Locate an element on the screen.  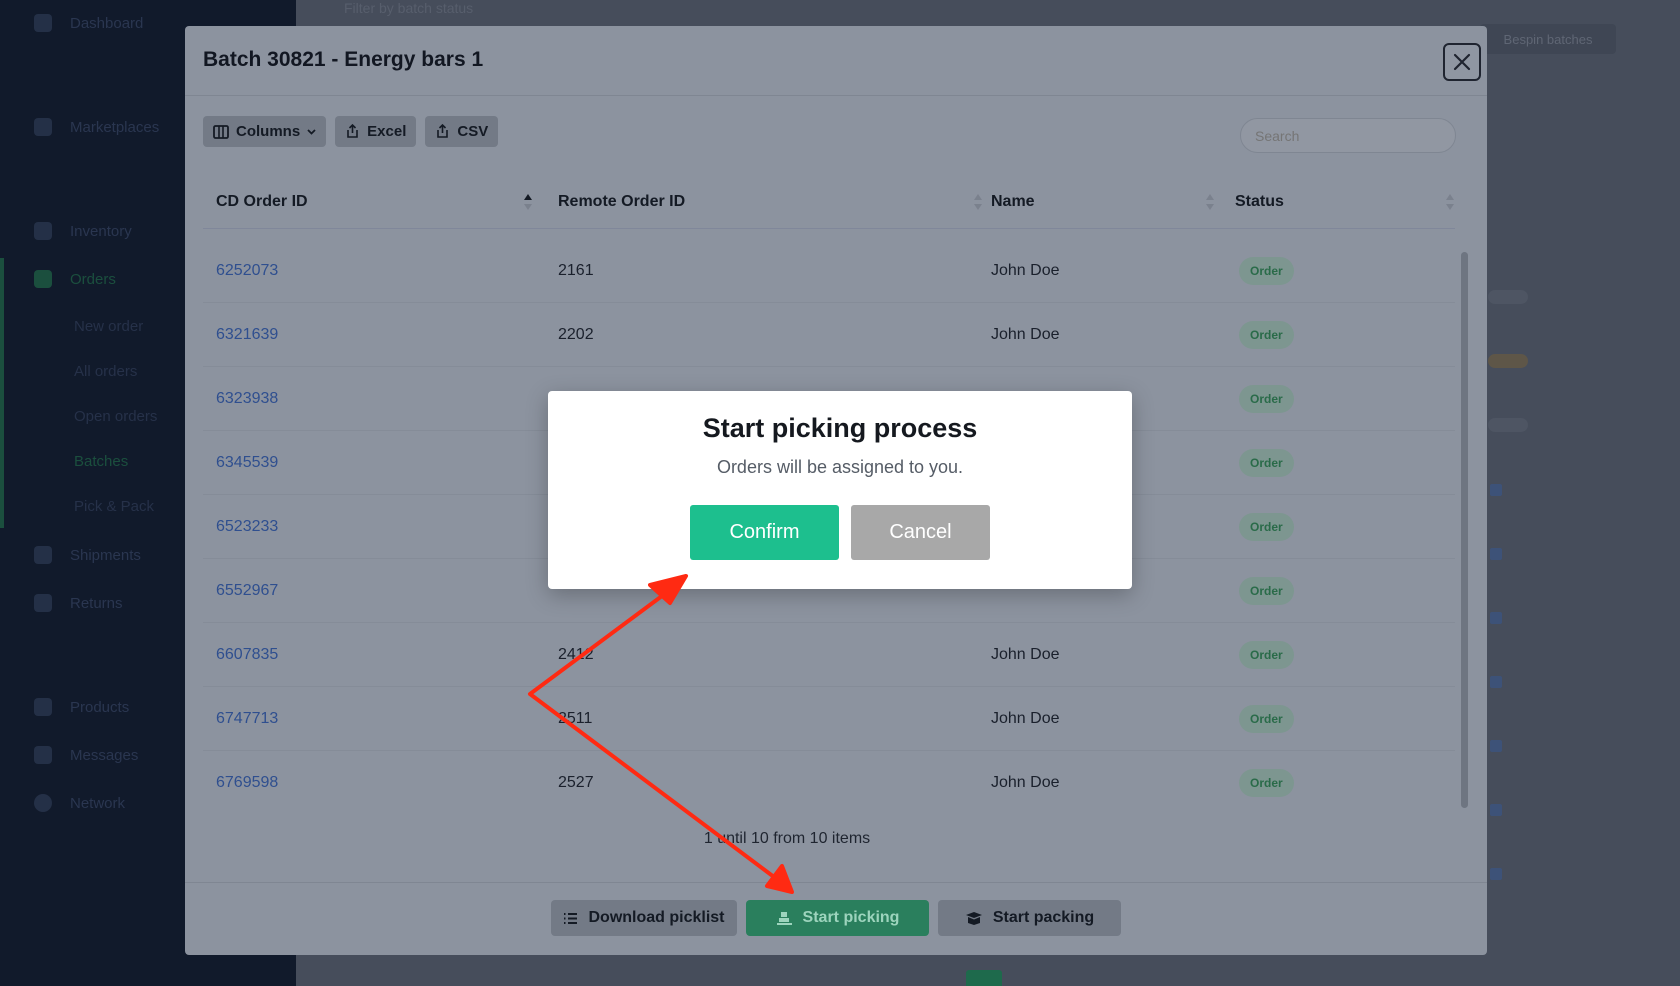
export-icon is located at coordinates (443, 131).